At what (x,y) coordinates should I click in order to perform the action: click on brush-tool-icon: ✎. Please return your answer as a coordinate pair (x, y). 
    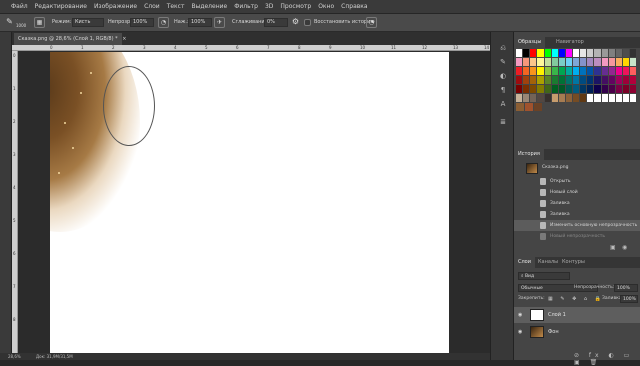
    Looking at the image, I should click on (9, 22).